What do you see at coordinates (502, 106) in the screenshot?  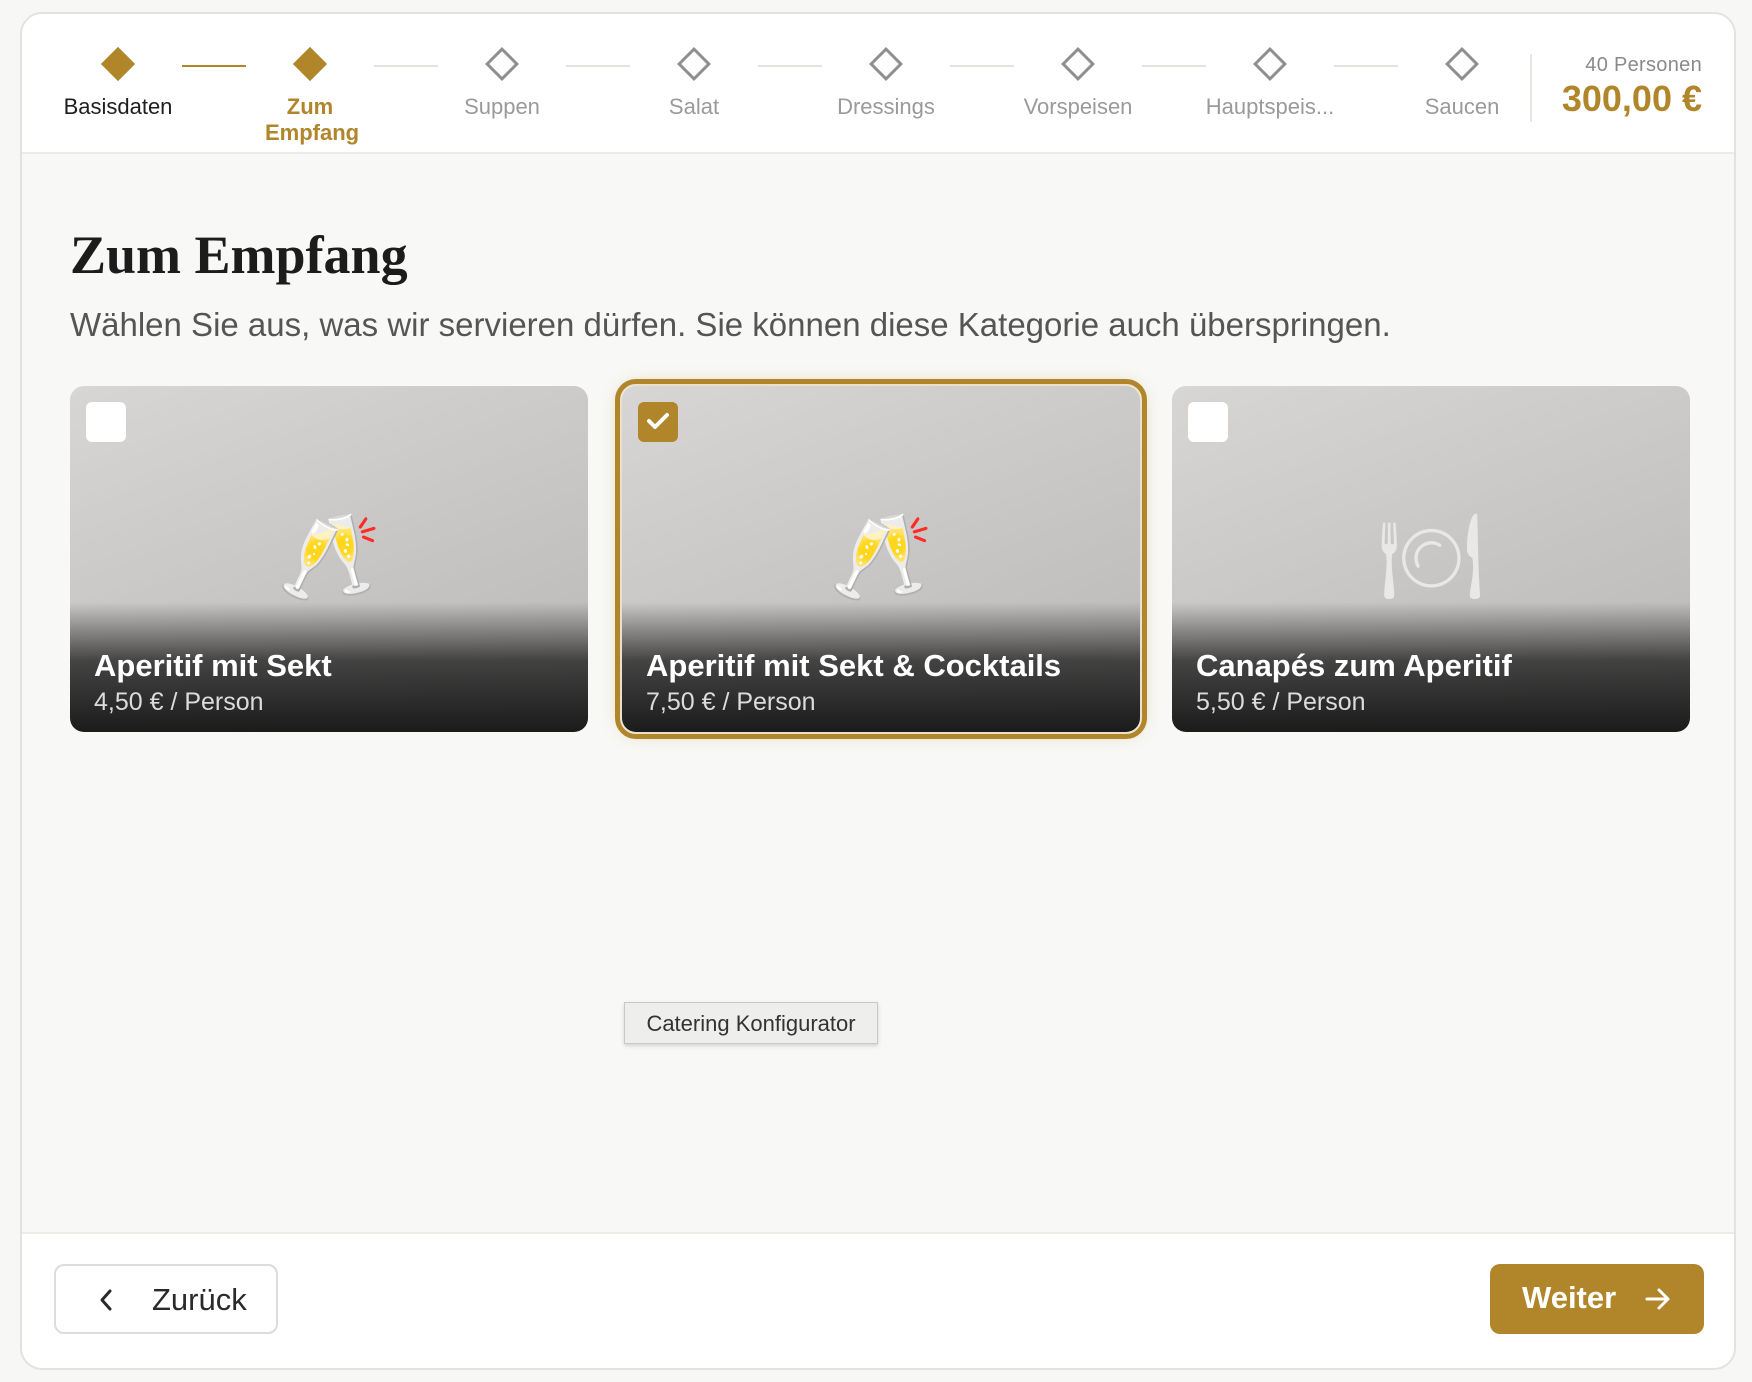 I see `step-label: Suppen` at bounding box center [502, 106].